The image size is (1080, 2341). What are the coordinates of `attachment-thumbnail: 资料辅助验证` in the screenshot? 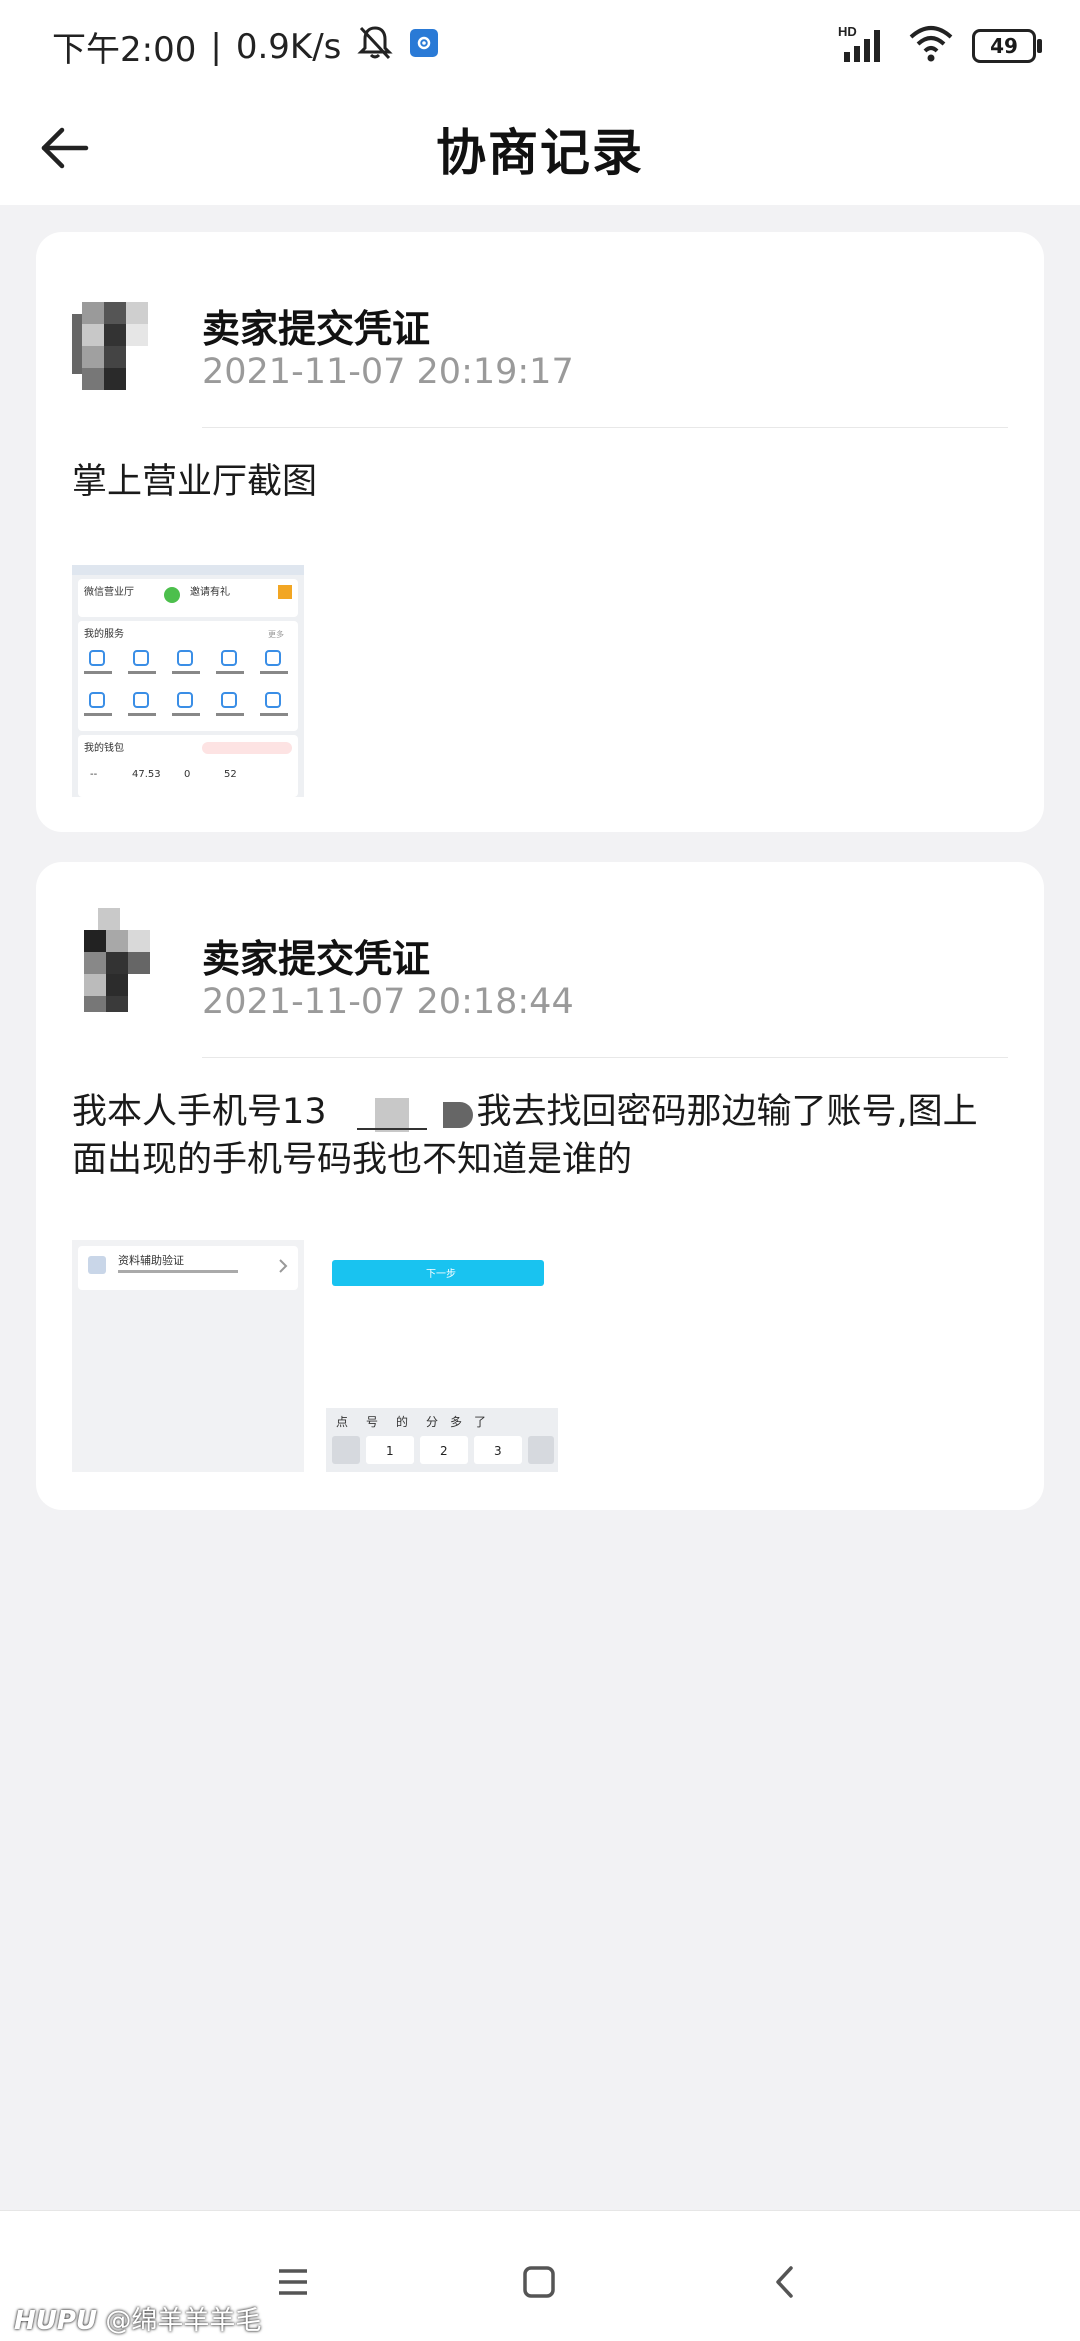 It's located at (188, 1356).